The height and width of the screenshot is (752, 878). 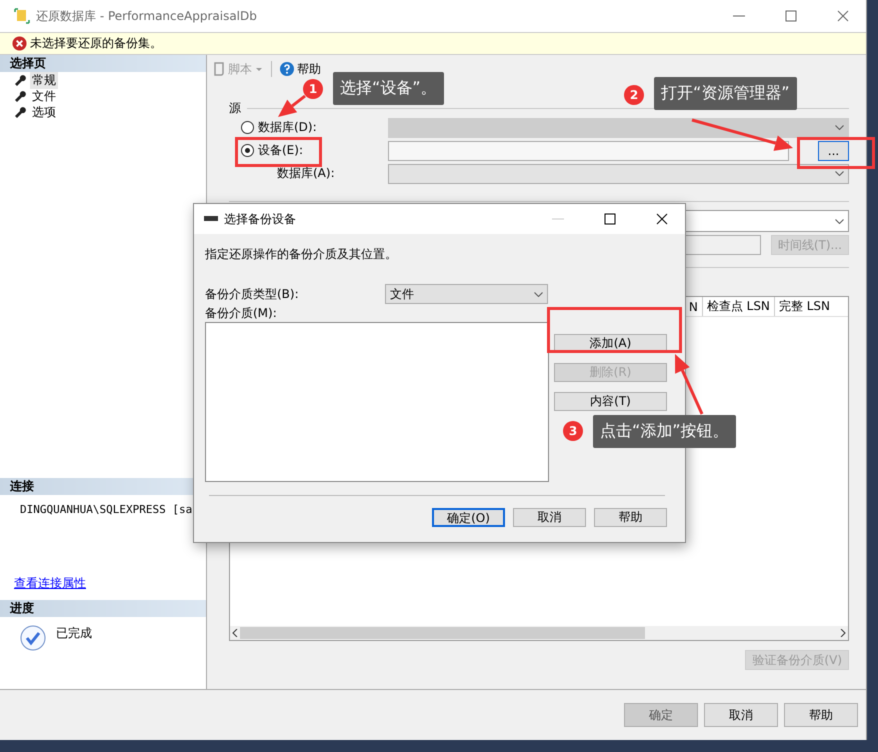 What do you see at coordinates (211, 219) in the screenshot?
I see `tape-drive-icon` at bounding box center [211, 219].